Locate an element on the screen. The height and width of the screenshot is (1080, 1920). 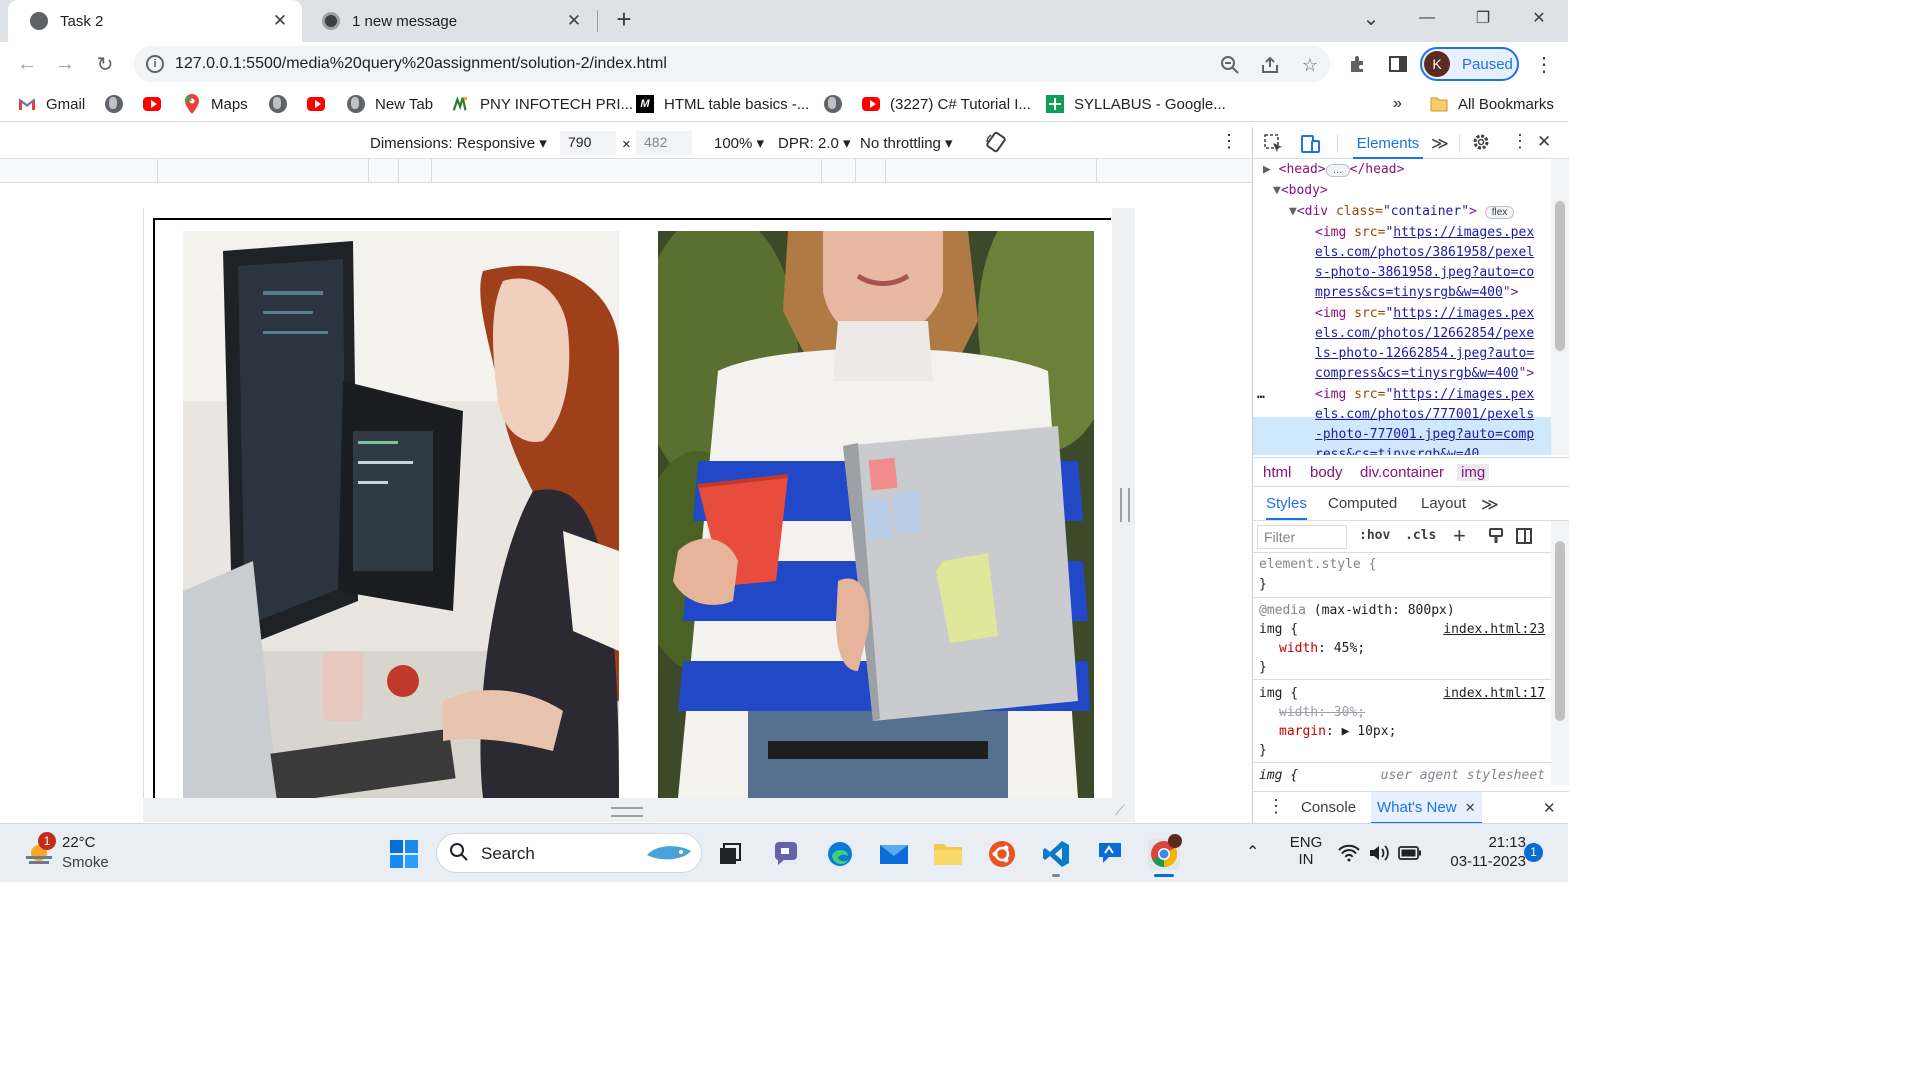
dom-url-line: els.com/photos/3861958/pexel is located at coordinates (1424, 252).